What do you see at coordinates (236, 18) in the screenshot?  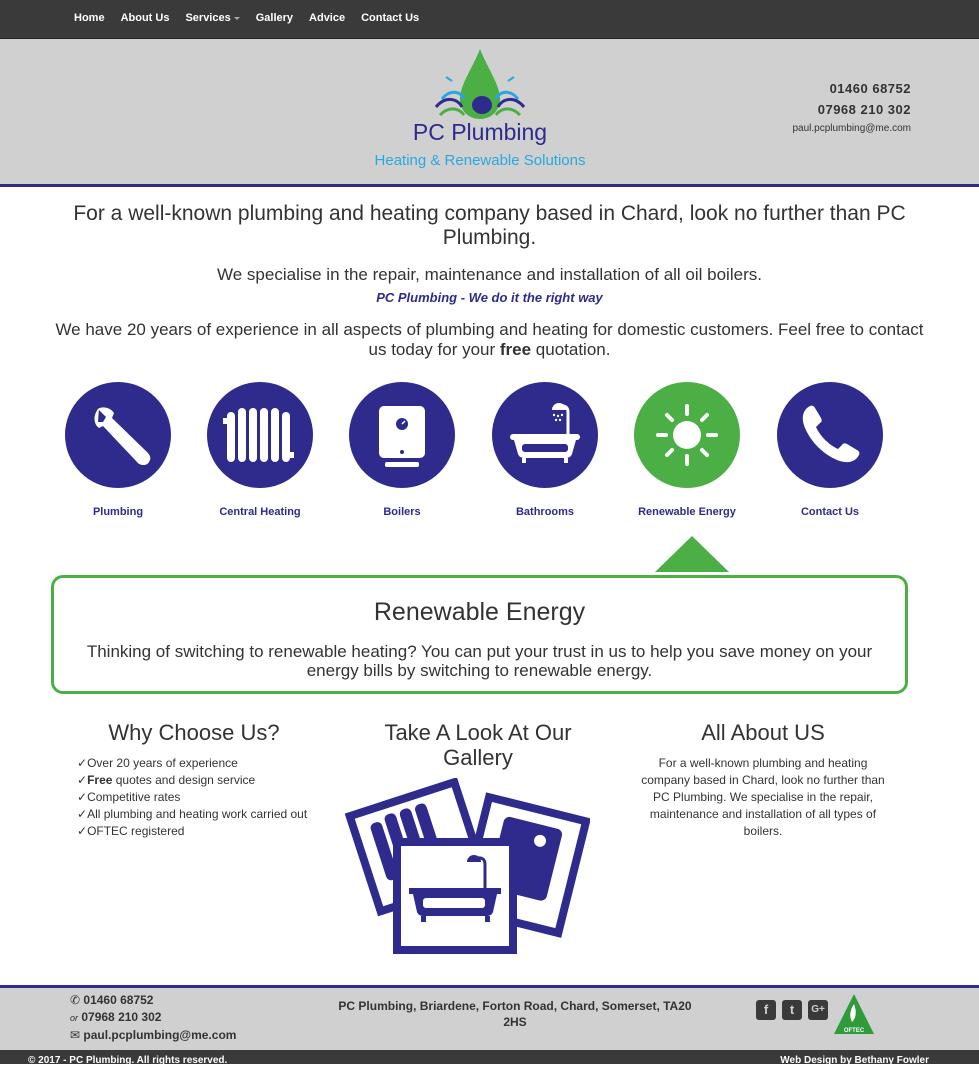 I see `caret-down-icon` at bounding box center [236, 18].